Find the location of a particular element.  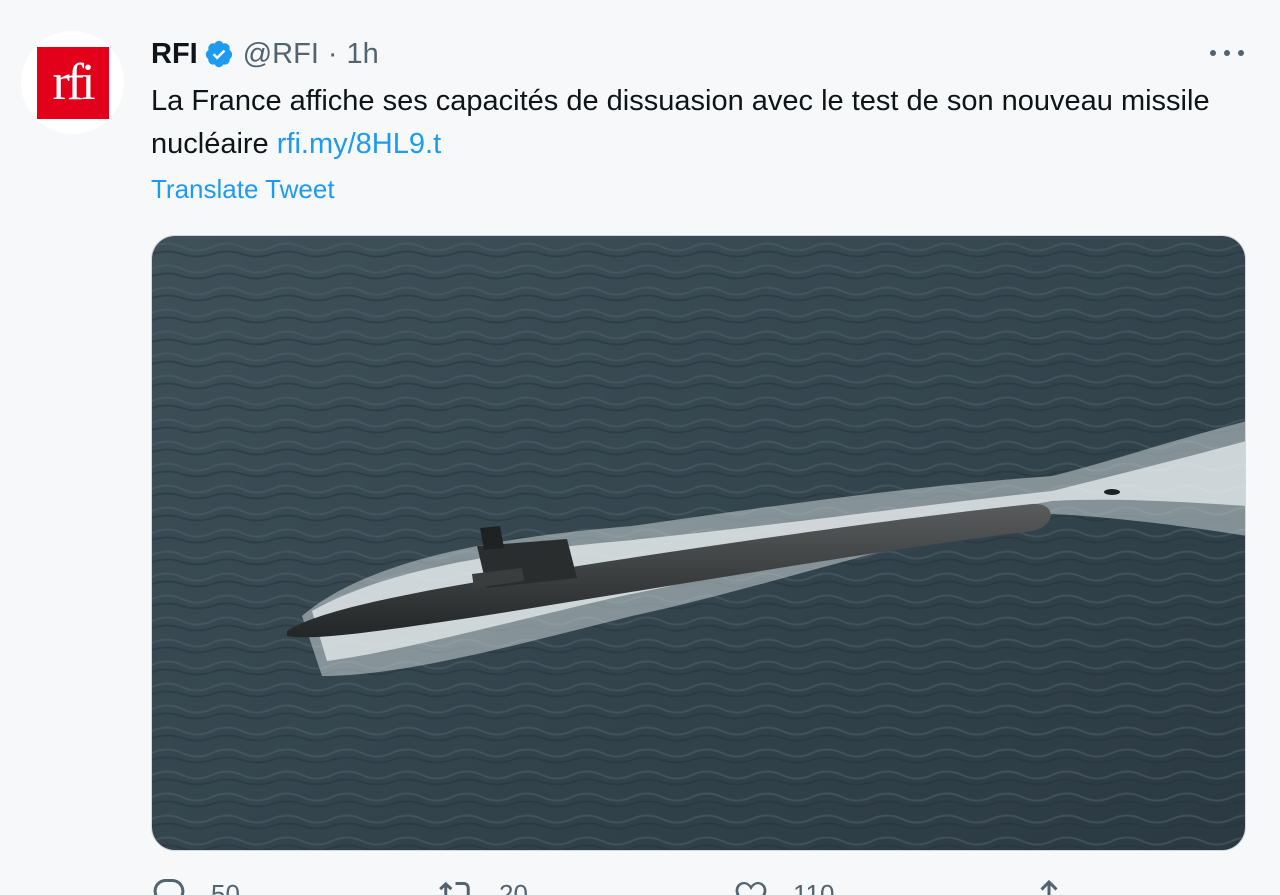

tweet-timestamp: 1h is located at coordinates (363, 54).